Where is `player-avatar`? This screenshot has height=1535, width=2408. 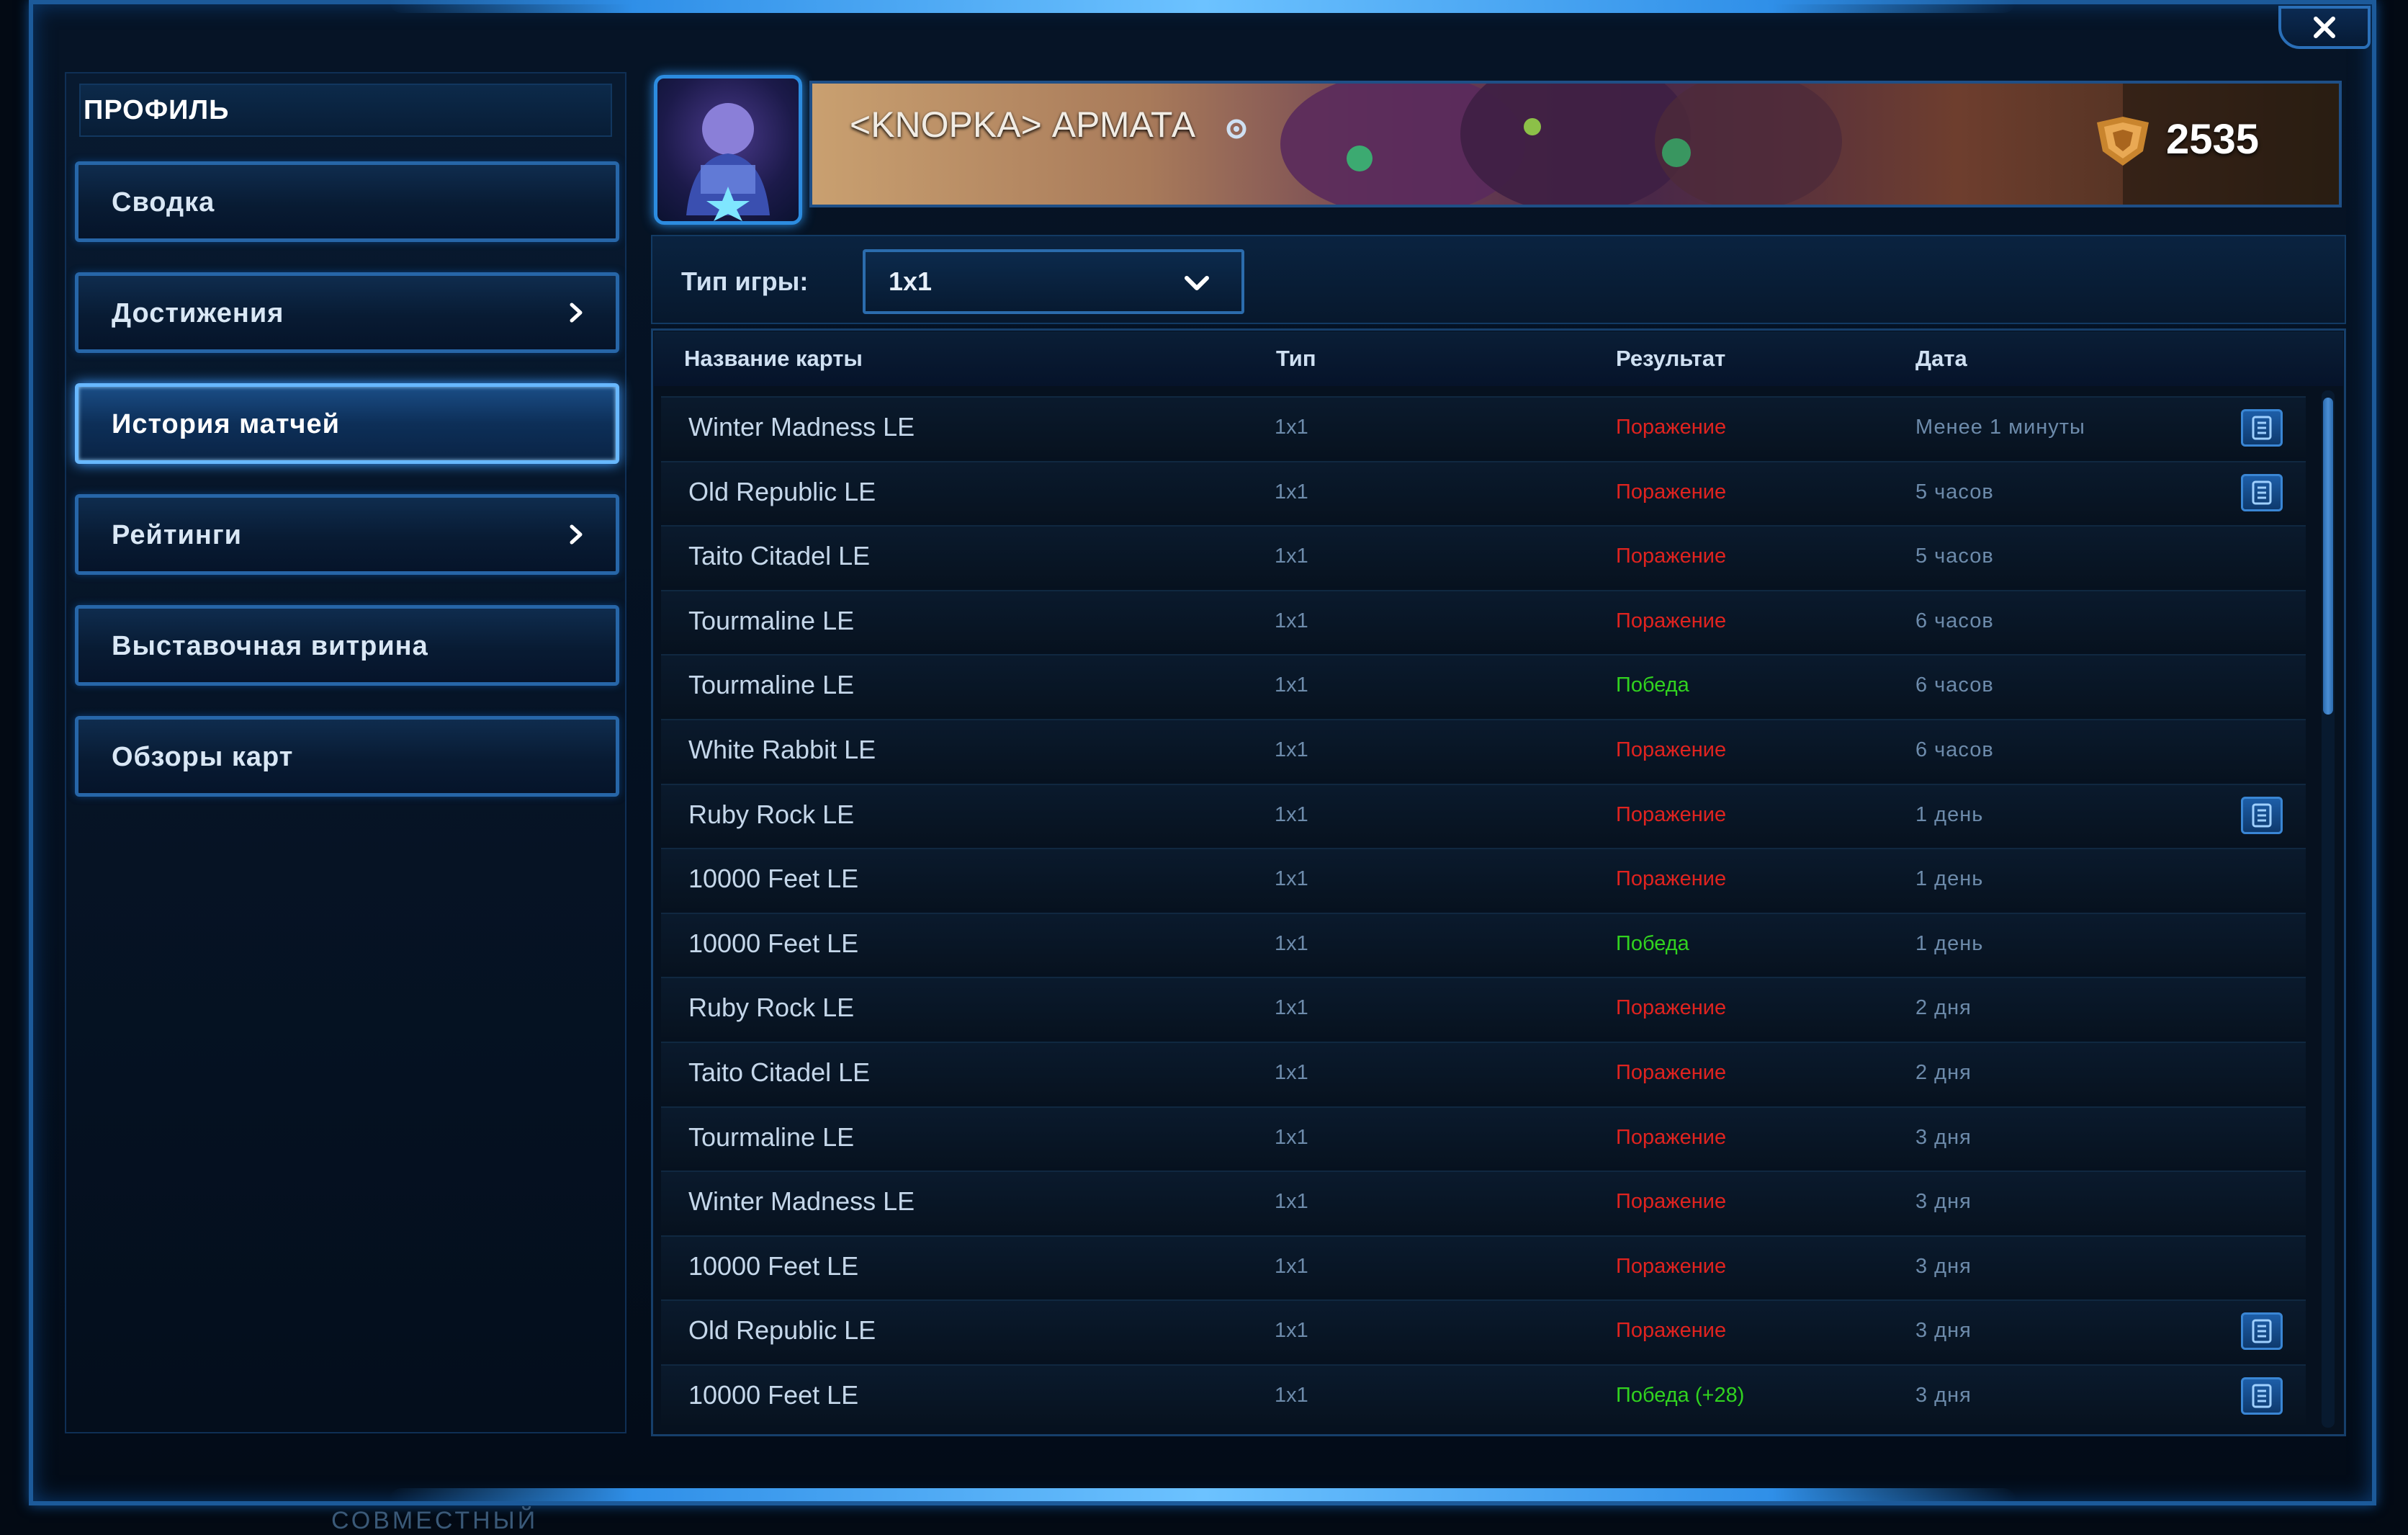
player-avatar is located at coordinates (728, 150).